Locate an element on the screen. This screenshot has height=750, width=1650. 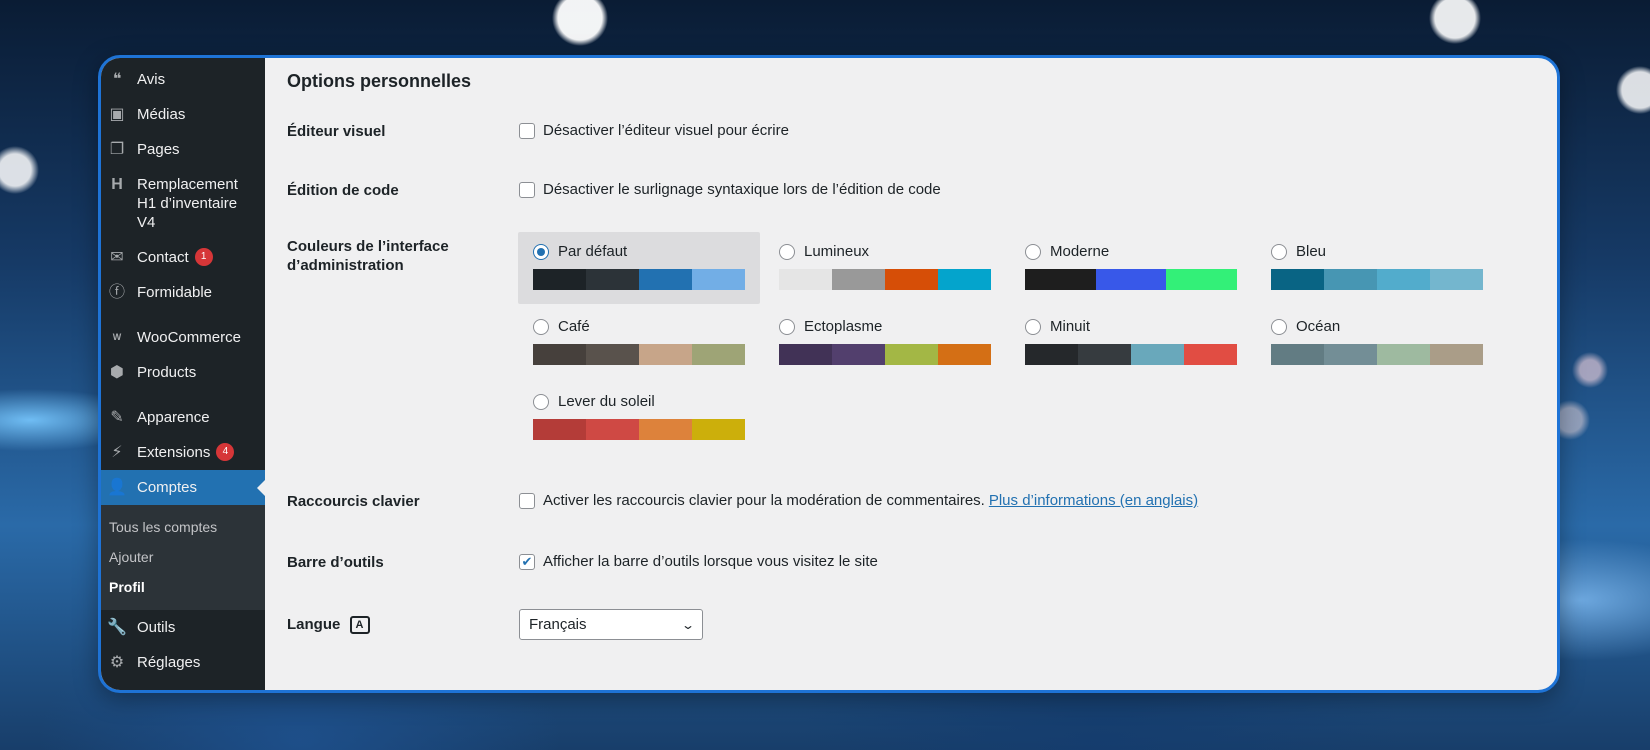
color-scheme-name: Bleu is located at coordinates (1311, 251).